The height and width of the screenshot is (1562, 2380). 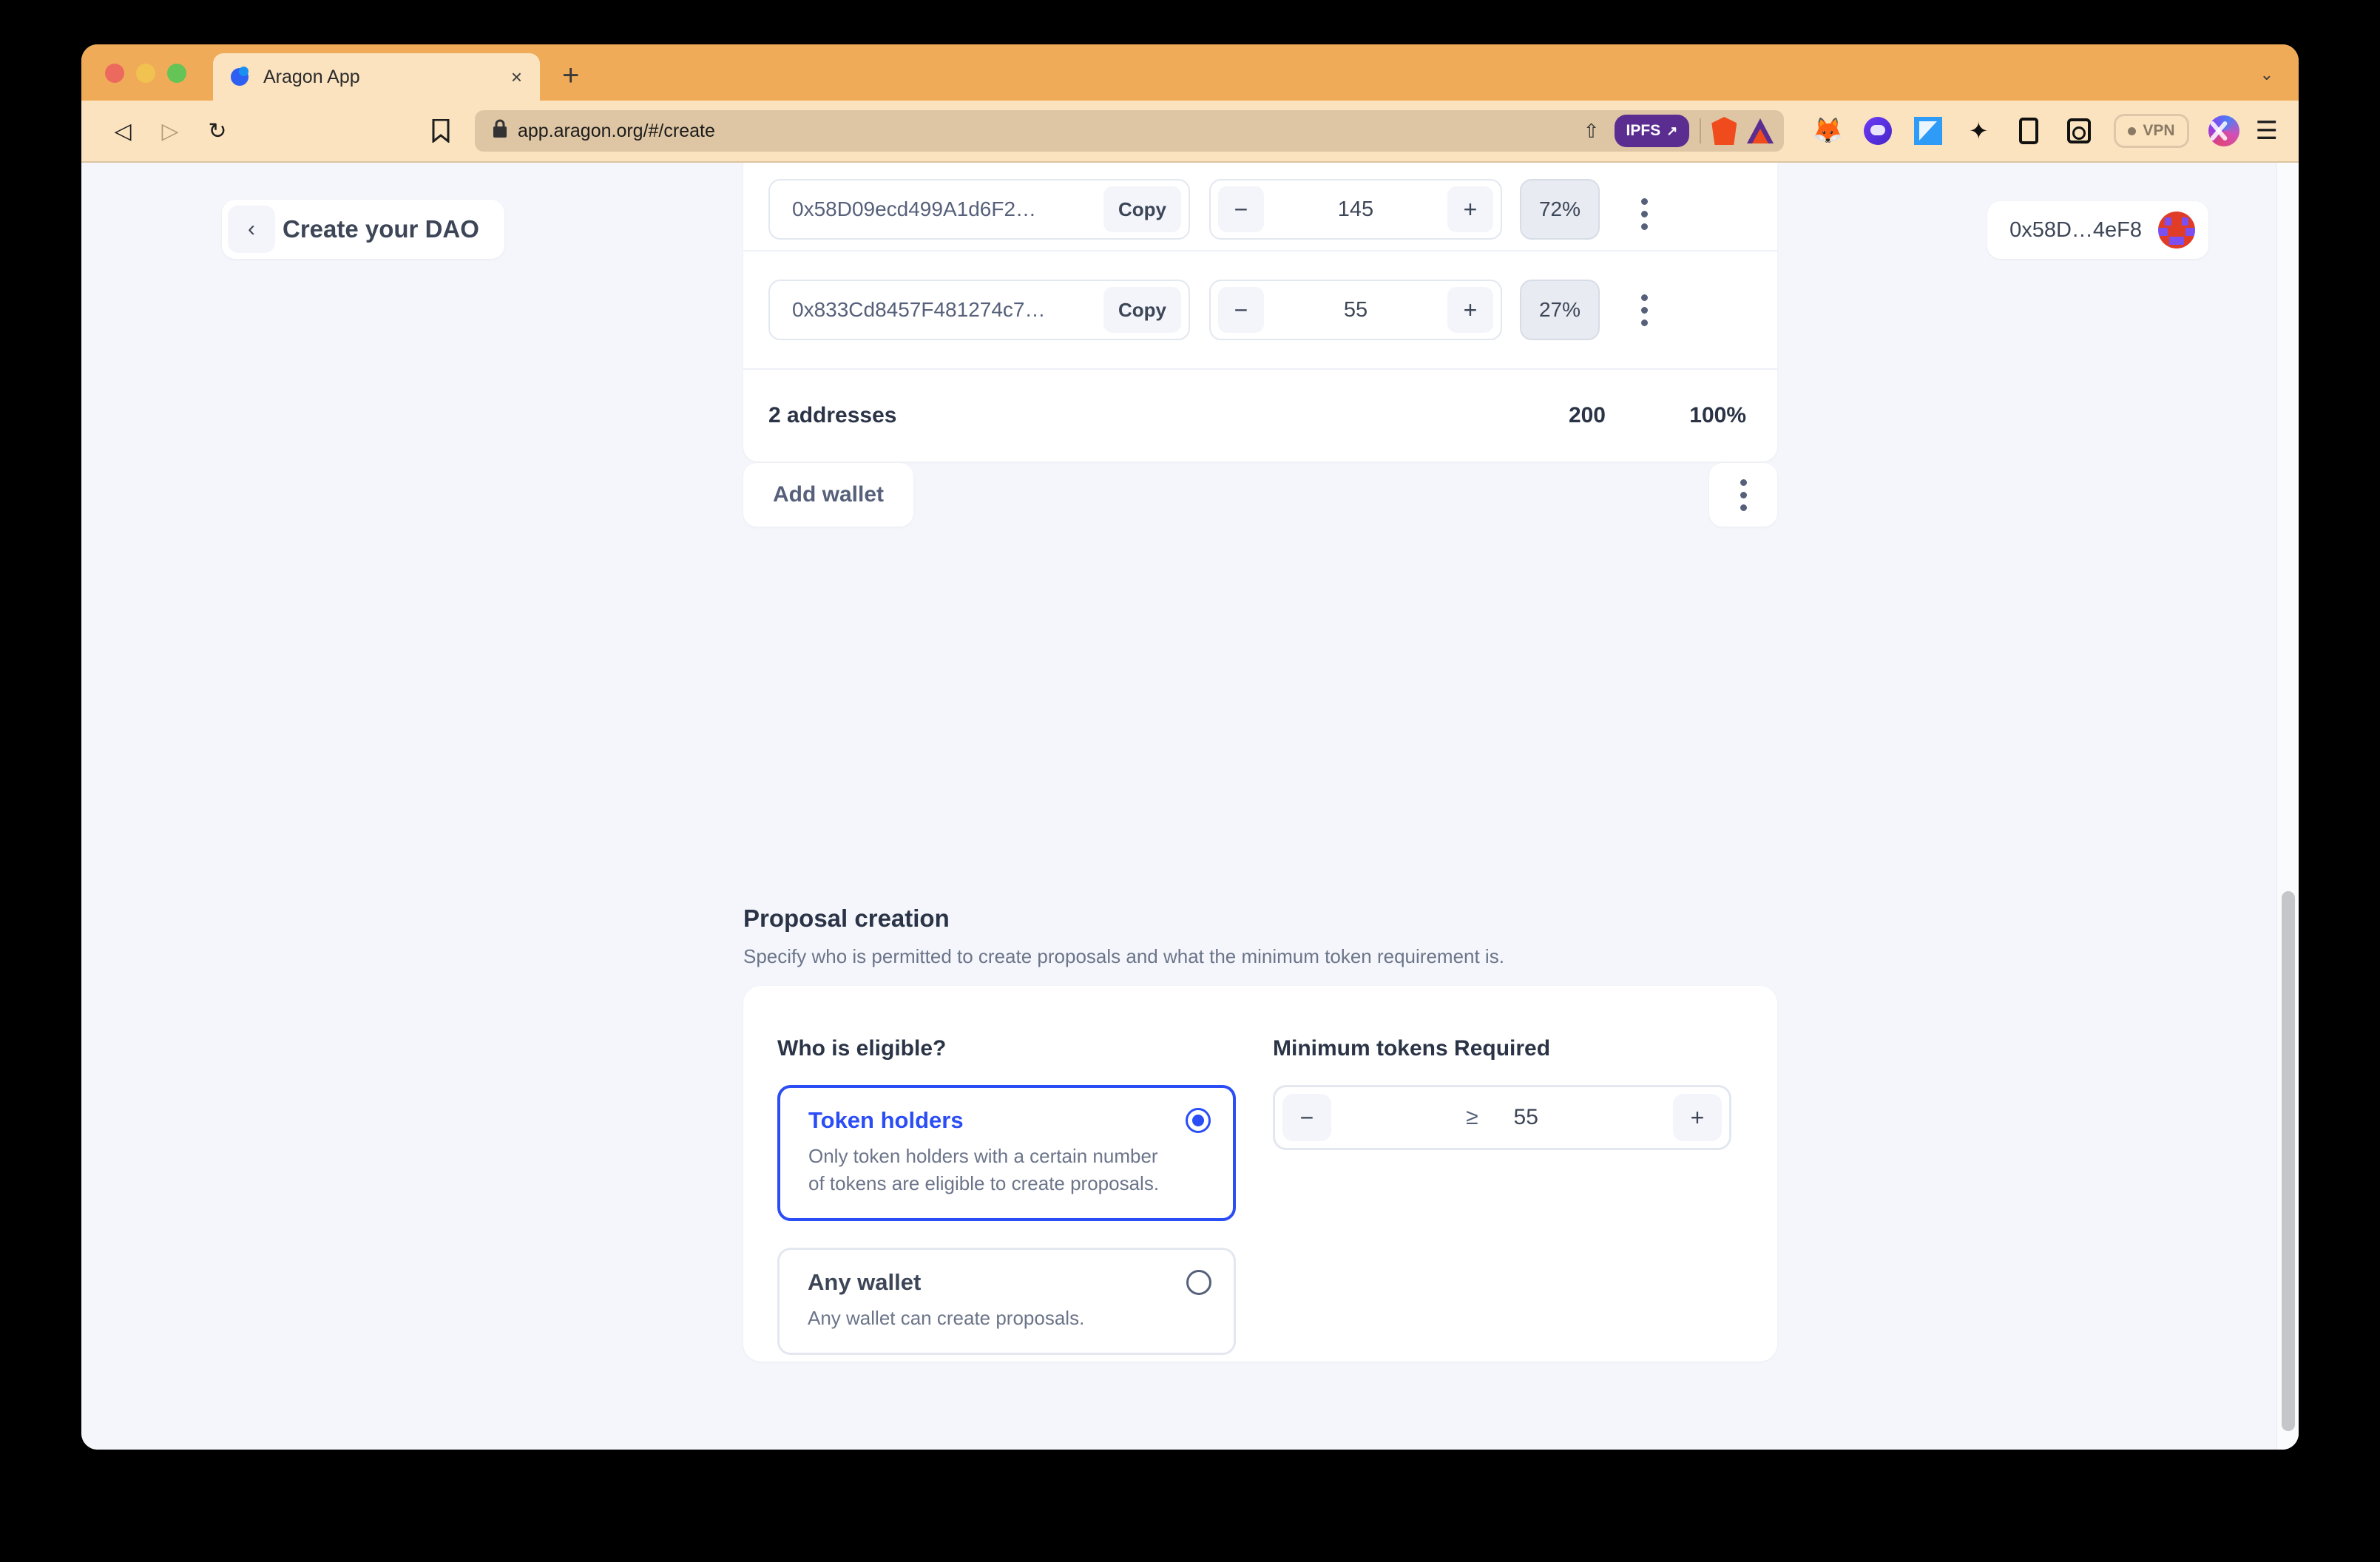 I want to click on token-amount-value: 145, so click(x=1355, y=209).